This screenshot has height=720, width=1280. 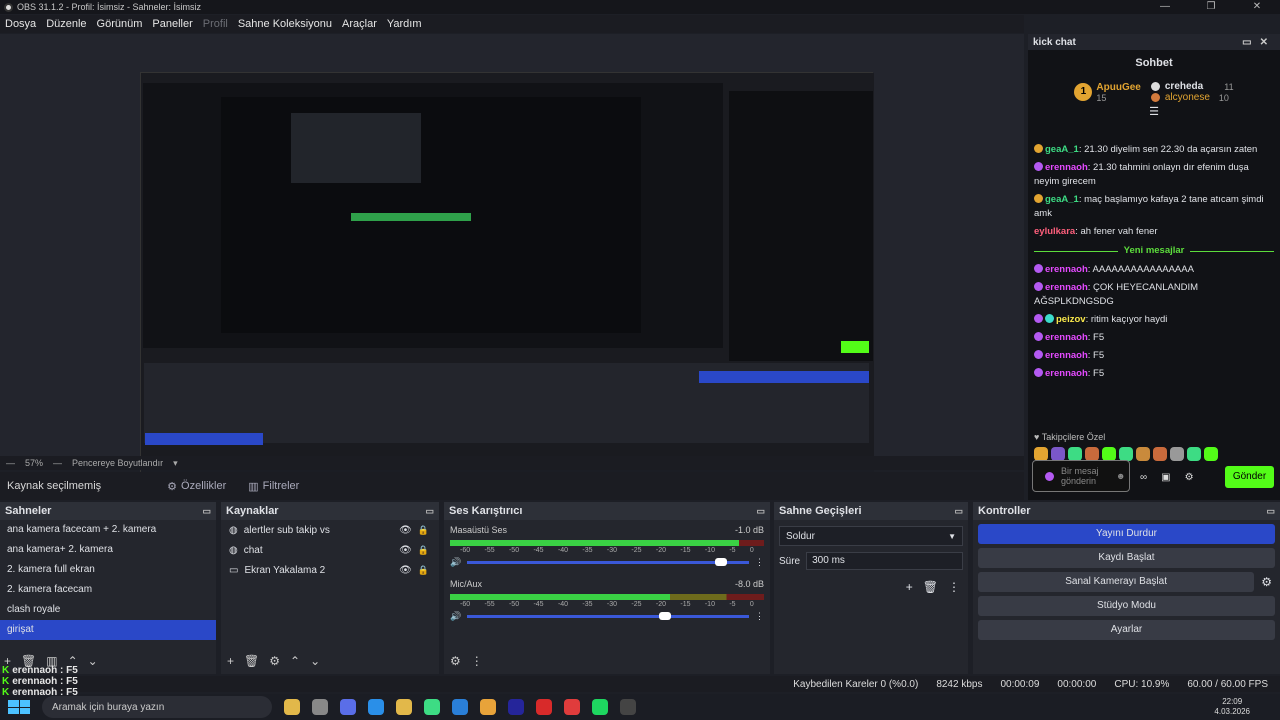 I want to click on menu-docks: Paneller, so click(x=172, y=24).